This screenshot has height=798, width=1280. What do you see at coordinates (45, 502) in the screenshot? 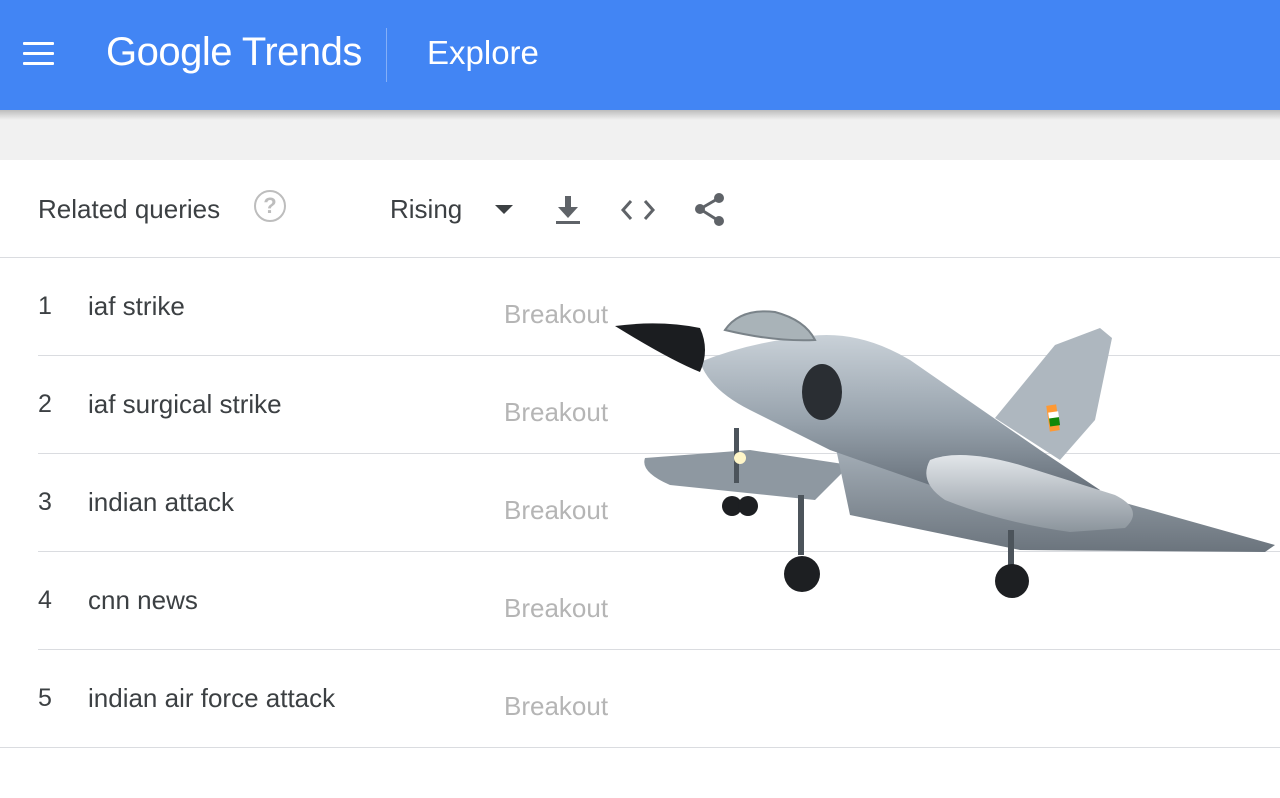
I see `rank-number: 3` at bounding box center [45, 502].